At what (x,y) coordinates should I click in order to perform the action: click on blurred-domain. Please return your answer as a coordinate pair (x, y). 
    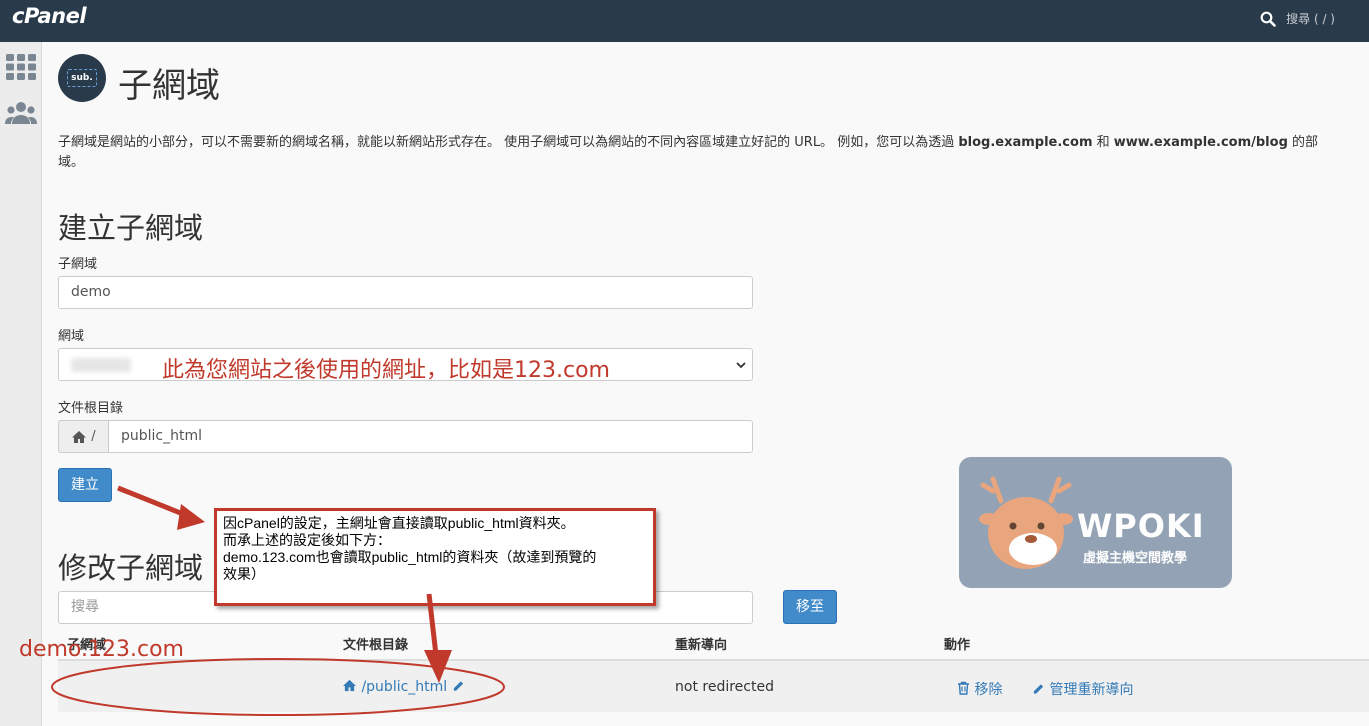
    Looking at the image, I should click on (101, 365).